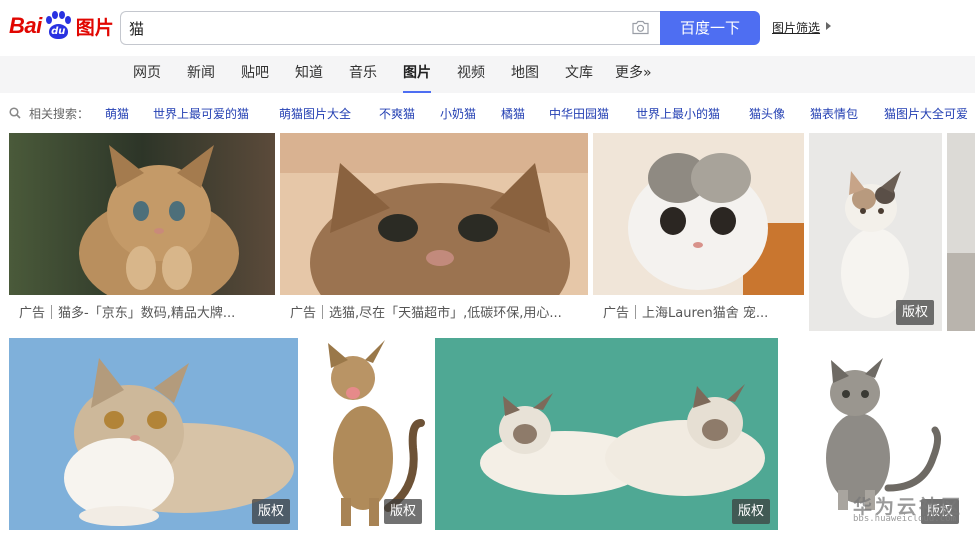 This screenshot has height=534, width=975. I want to click on search-box, so click(390, 28).